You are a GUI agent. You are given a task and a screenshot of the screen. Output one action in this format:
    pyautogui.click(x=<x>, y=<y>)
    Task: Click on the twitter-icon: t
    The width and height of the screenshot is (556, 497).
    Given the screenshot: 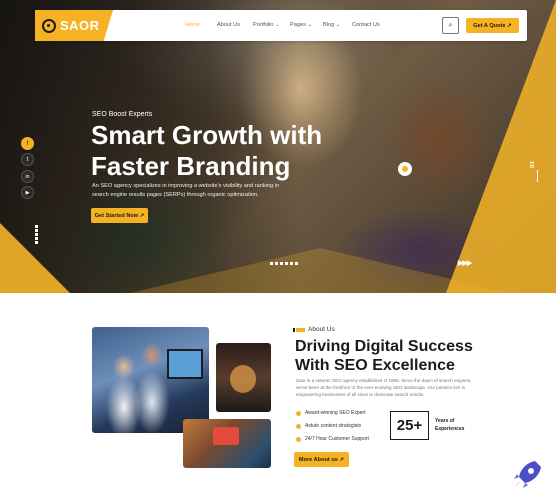 What is the action you would take?
    pyautogui.click(x=27, y=159)
    